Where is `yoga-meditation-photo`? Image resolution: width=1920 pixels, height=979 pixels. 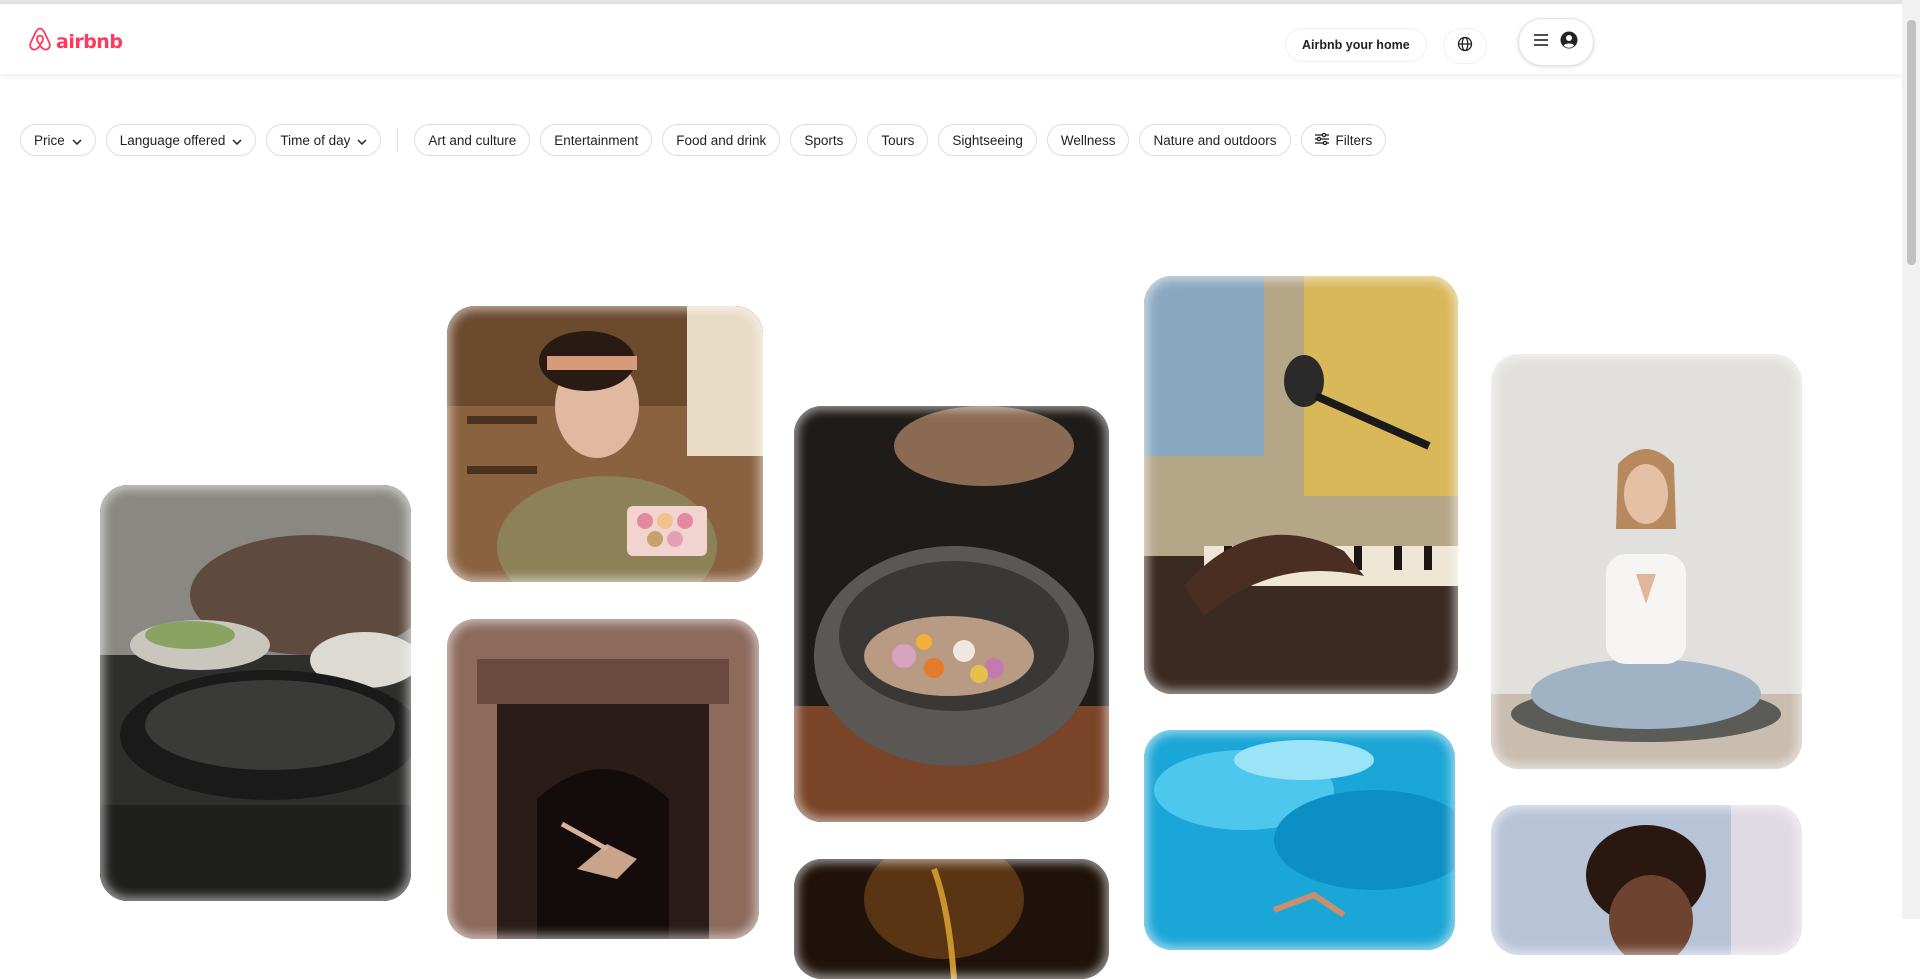
yoga-meditation-photo is located at coordinates (1646, 561).